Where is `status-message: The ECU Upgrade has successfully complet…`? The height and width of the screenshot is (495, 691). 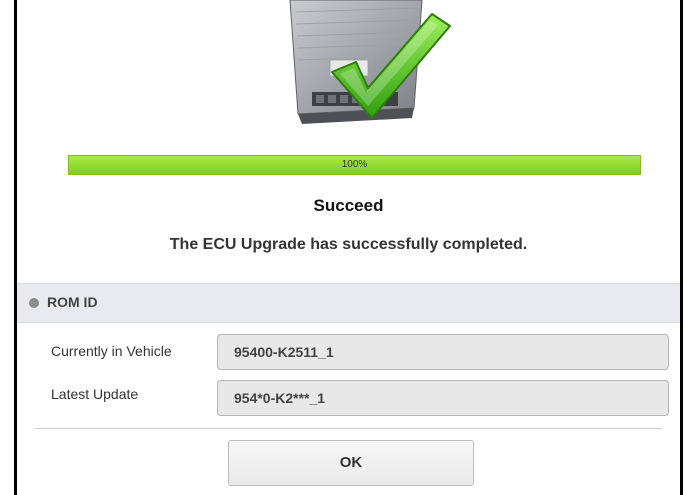 status-message: The ECU Upgrade has successfully complet… is located at coordinates (348, 244).